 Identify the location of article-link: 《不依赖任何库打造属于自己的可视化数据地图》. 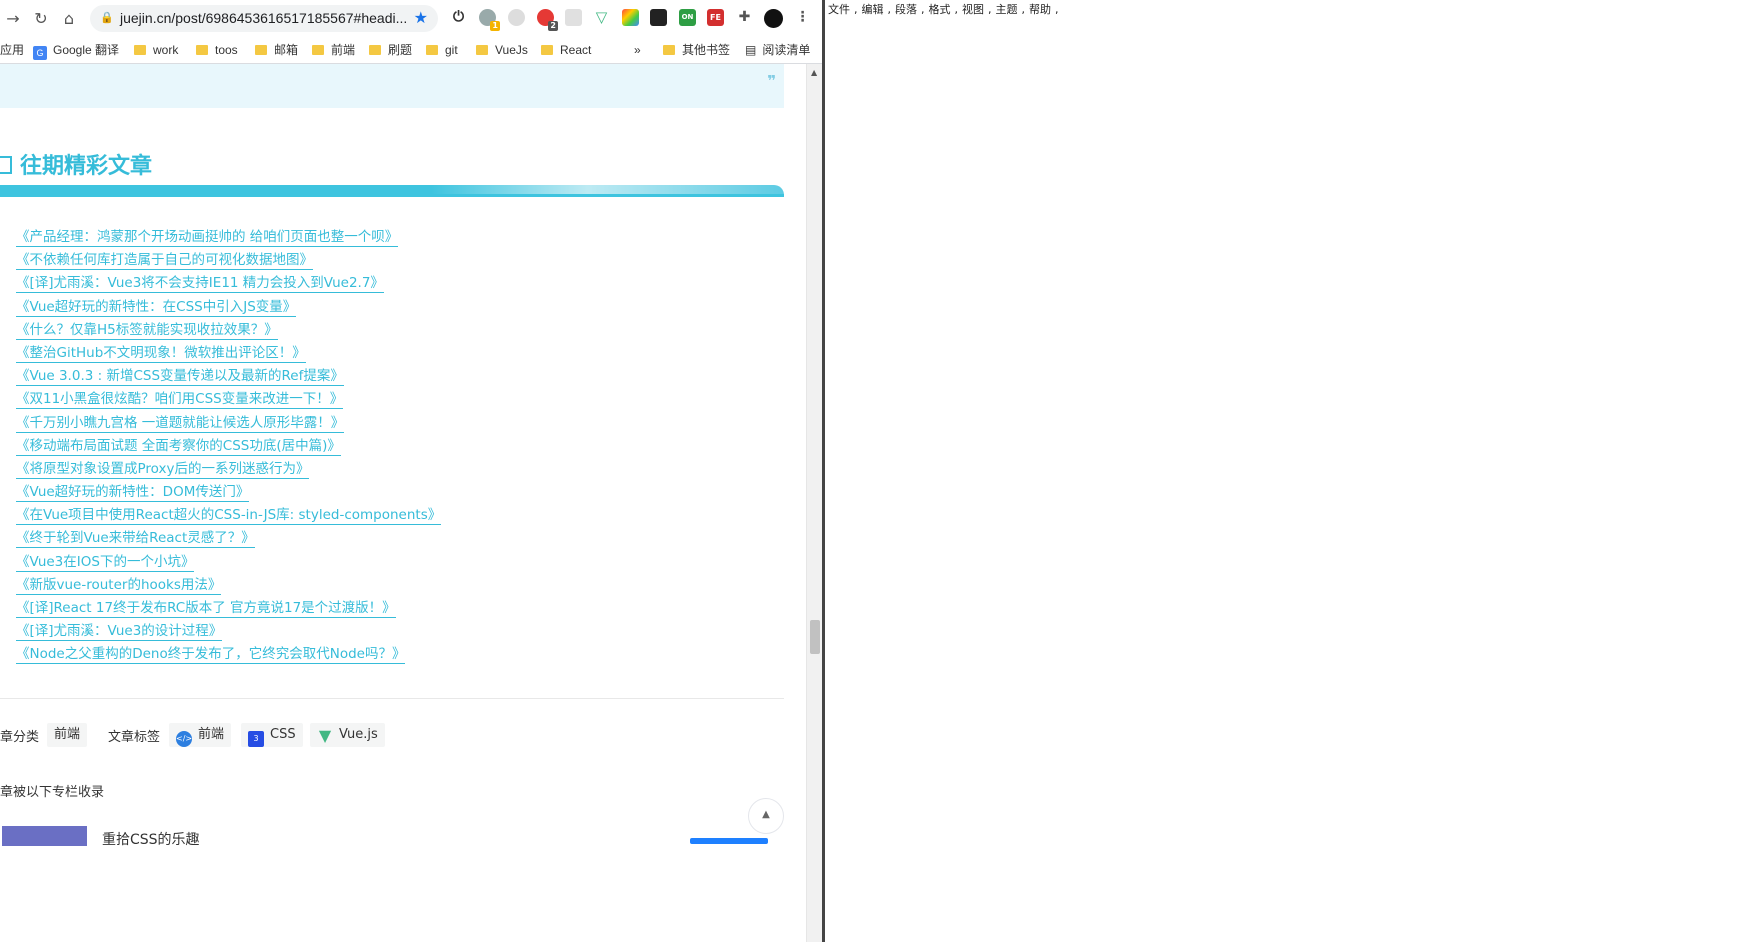
(164, 261).